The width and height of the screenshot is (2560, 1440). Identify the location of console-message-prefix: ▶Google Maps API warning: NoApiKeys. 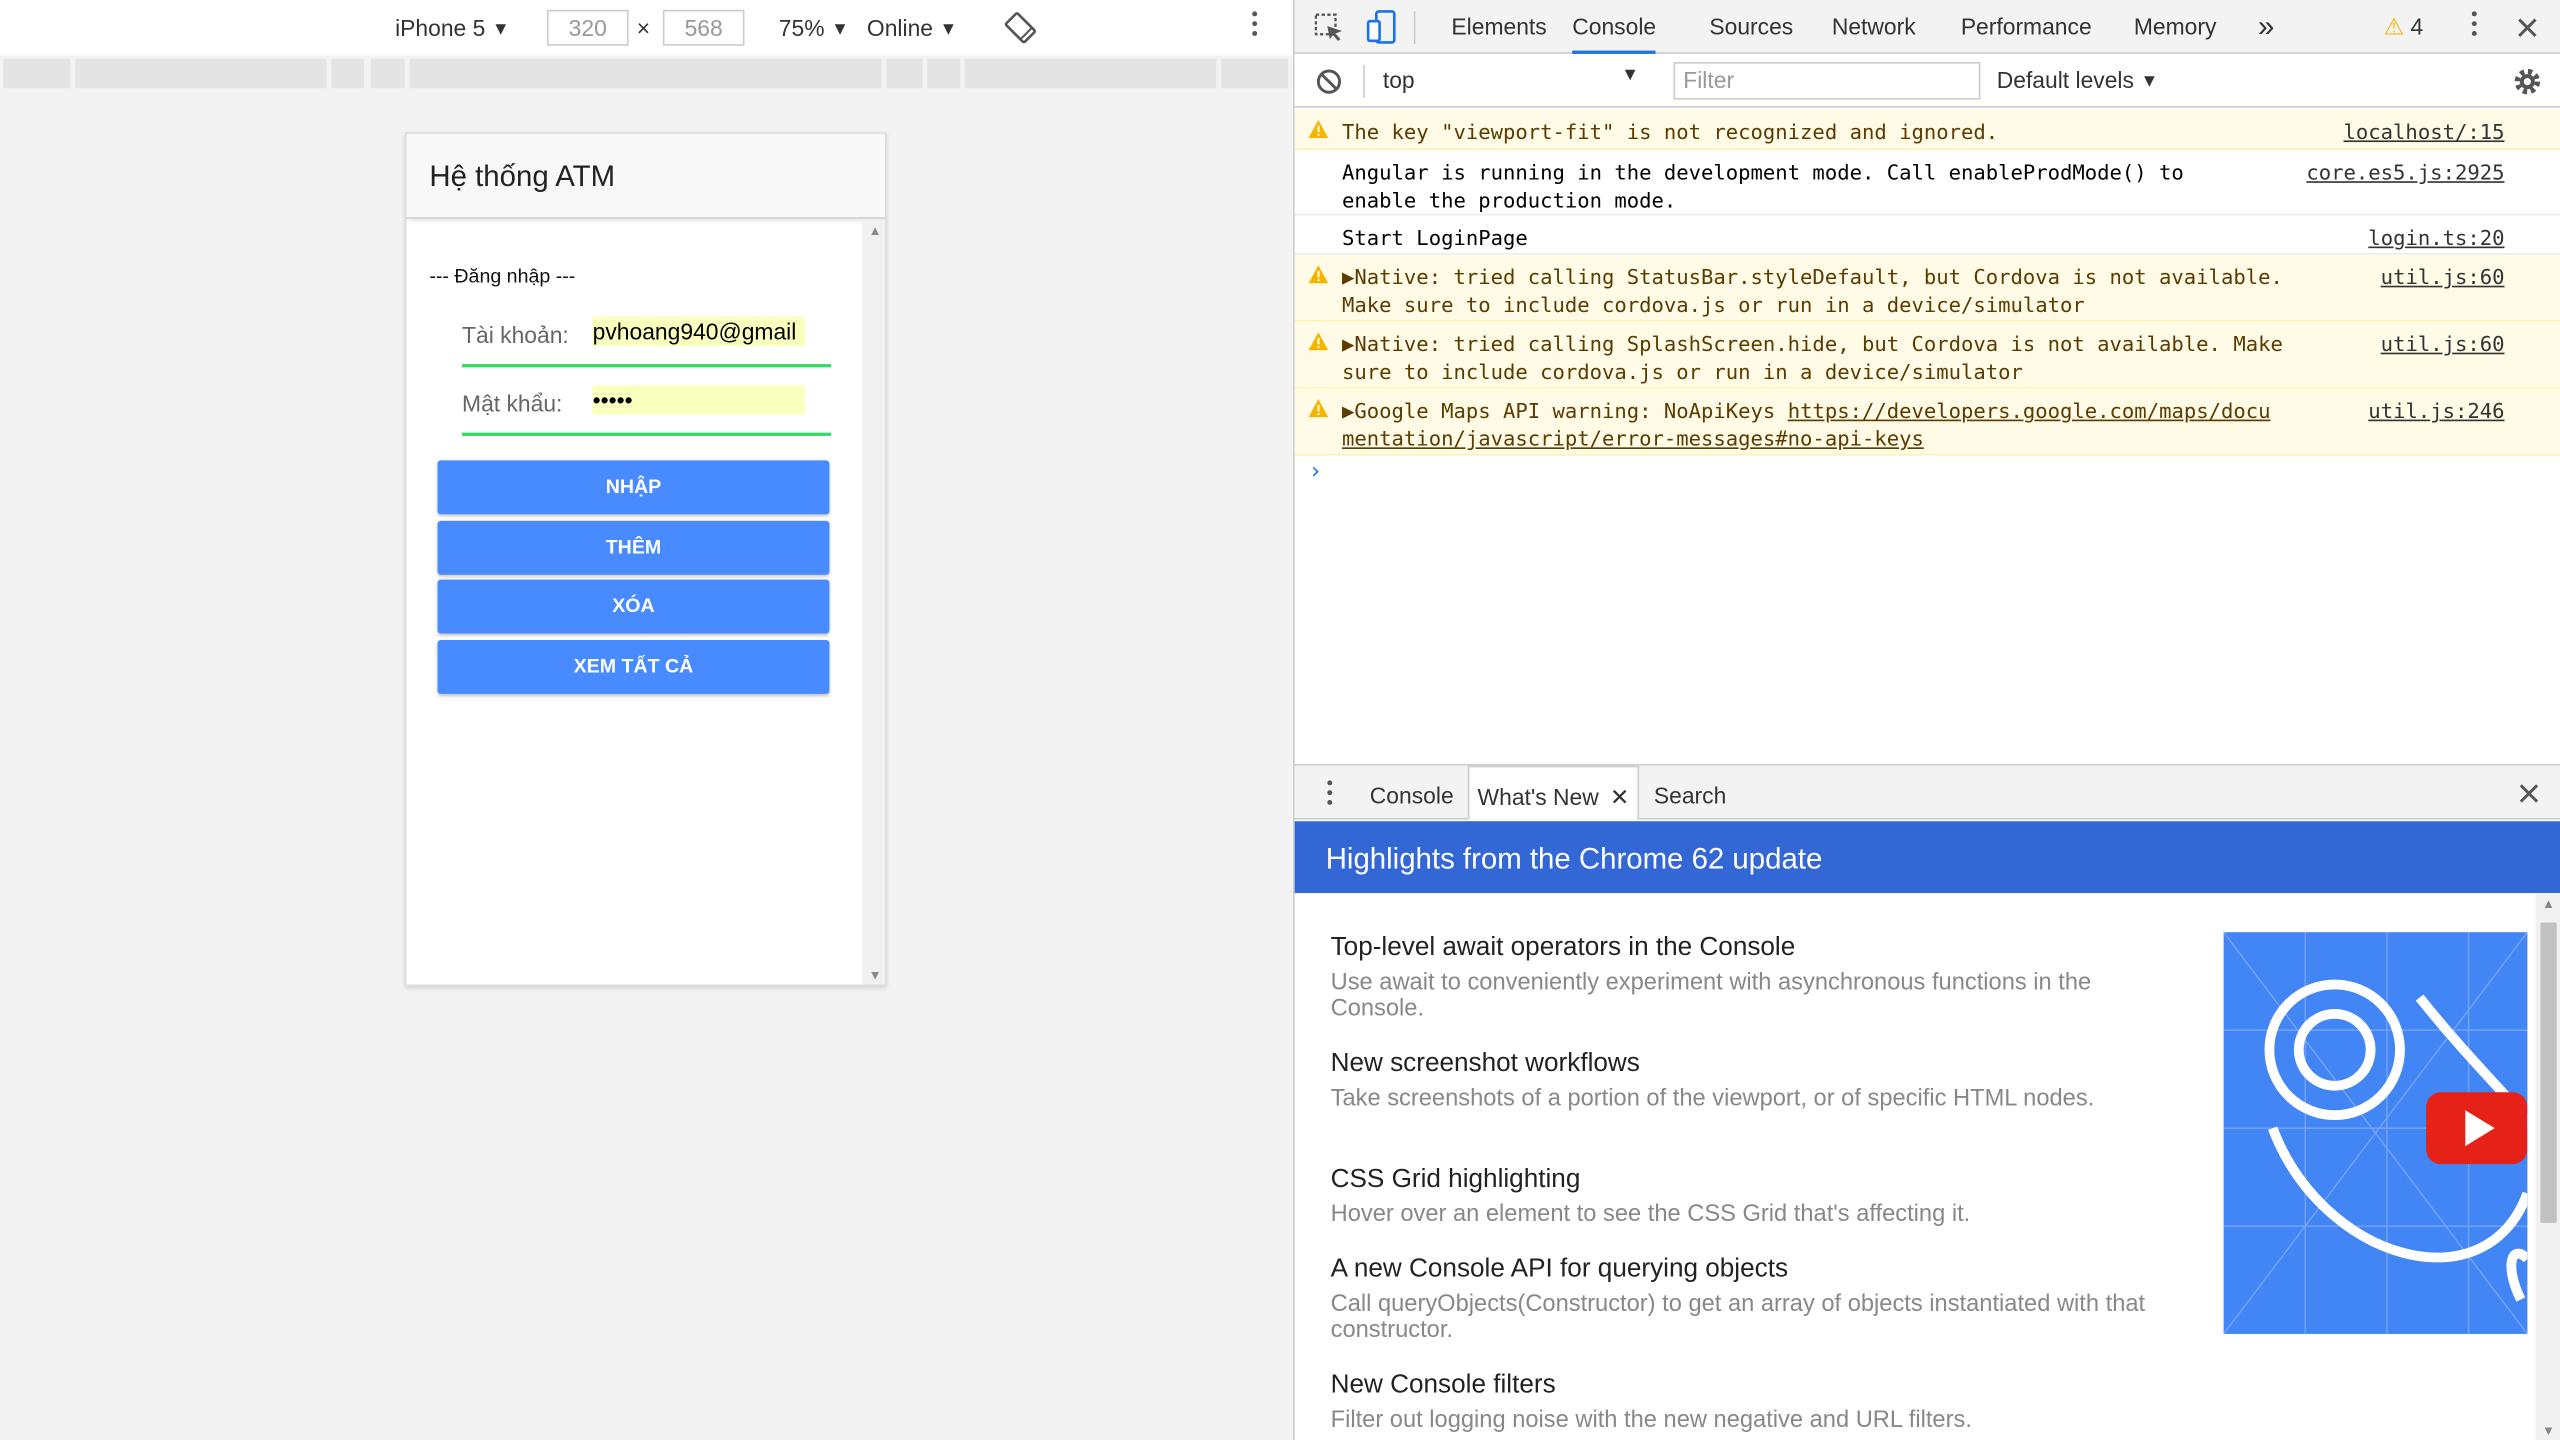
(1565, 410).